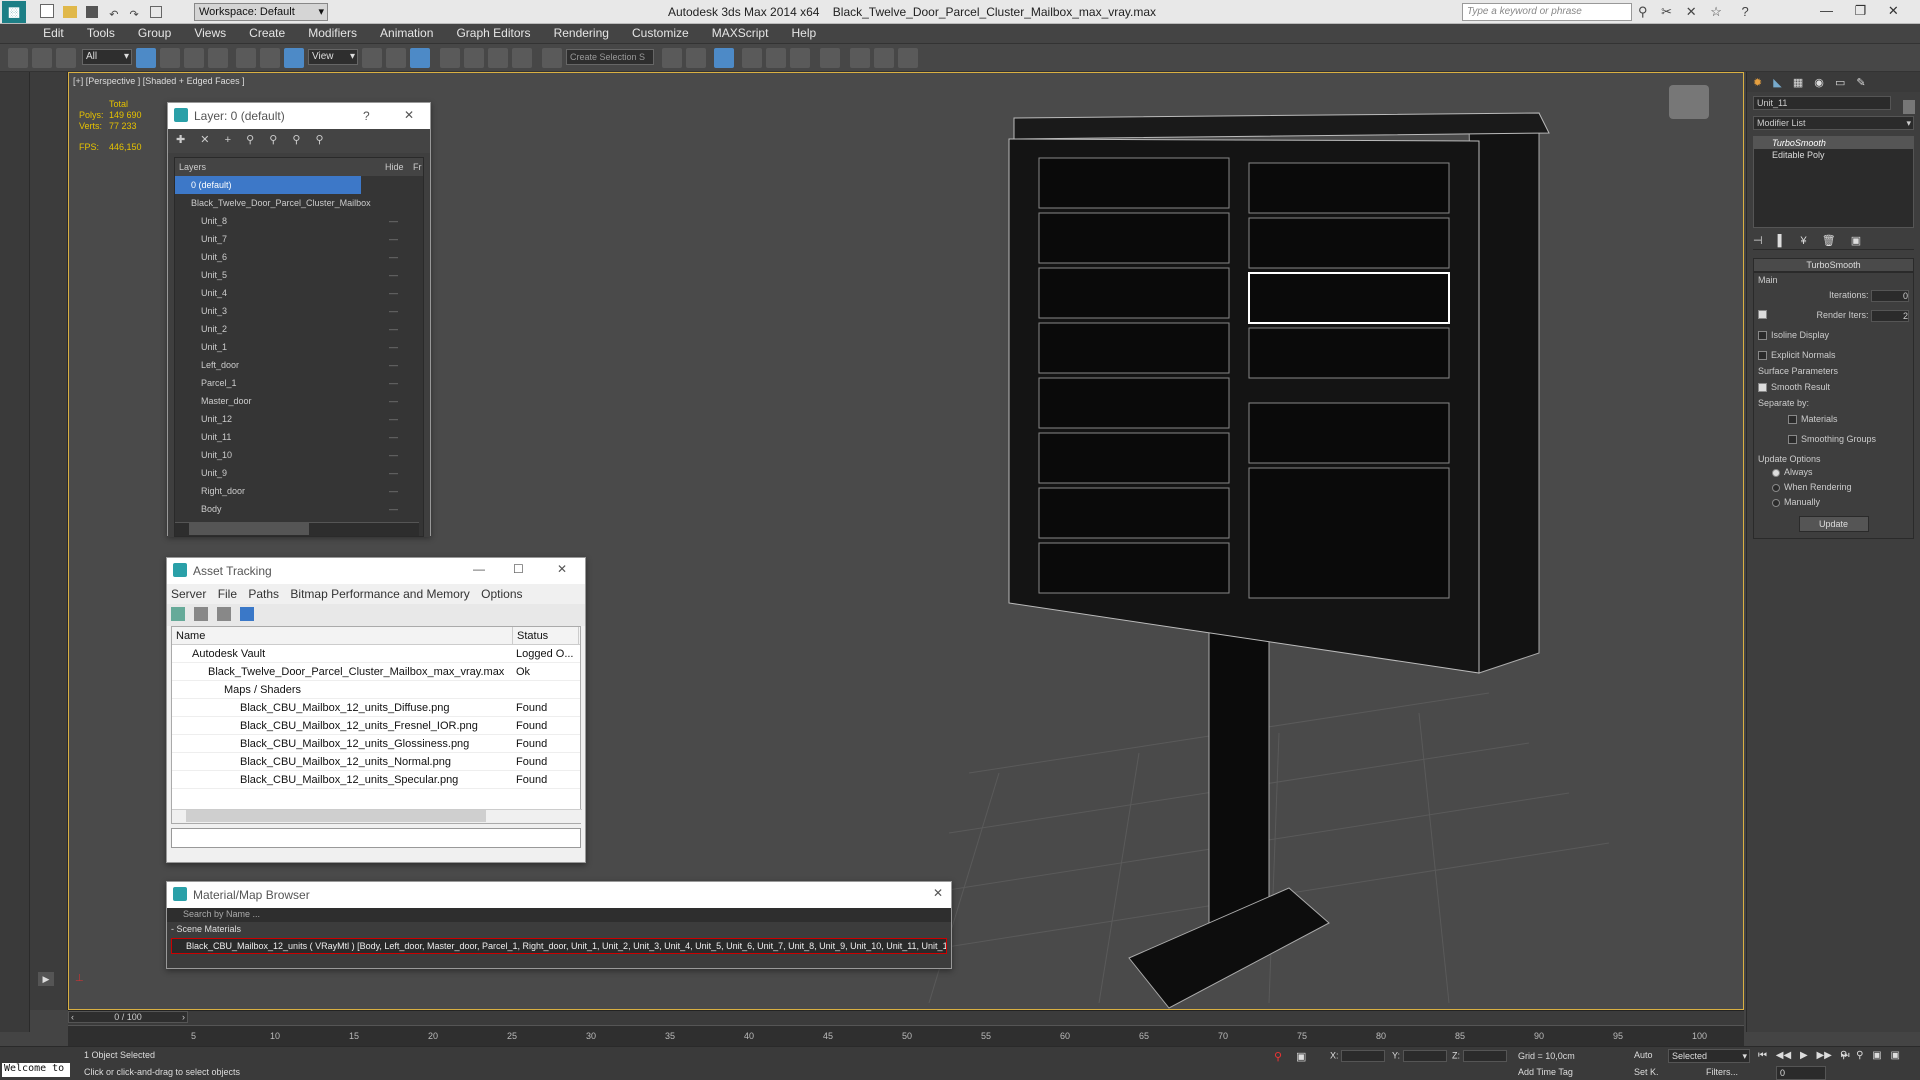 The width and height of the screenshot is (1920, 1080). What do you see at coordinates (420, 58) in the screenshot?
I see `keyboard-shortcut-icon` at bounding box center [420, 58].